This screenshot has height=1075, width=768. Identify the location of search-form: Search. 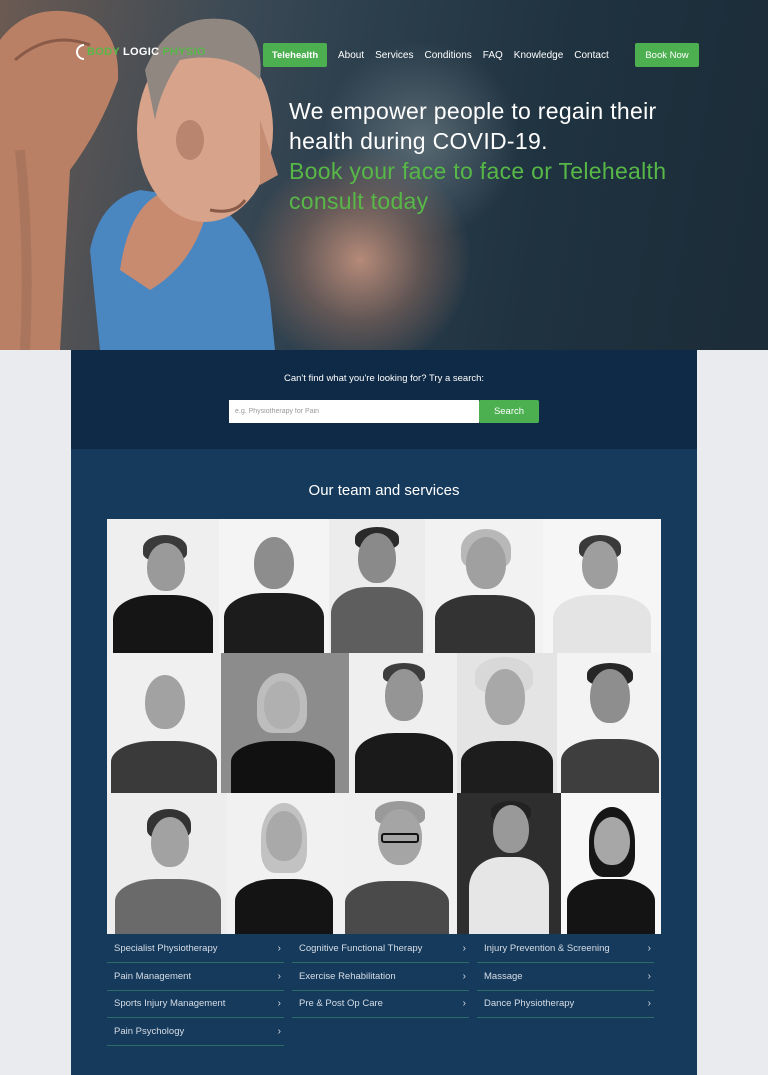
(384, 411).